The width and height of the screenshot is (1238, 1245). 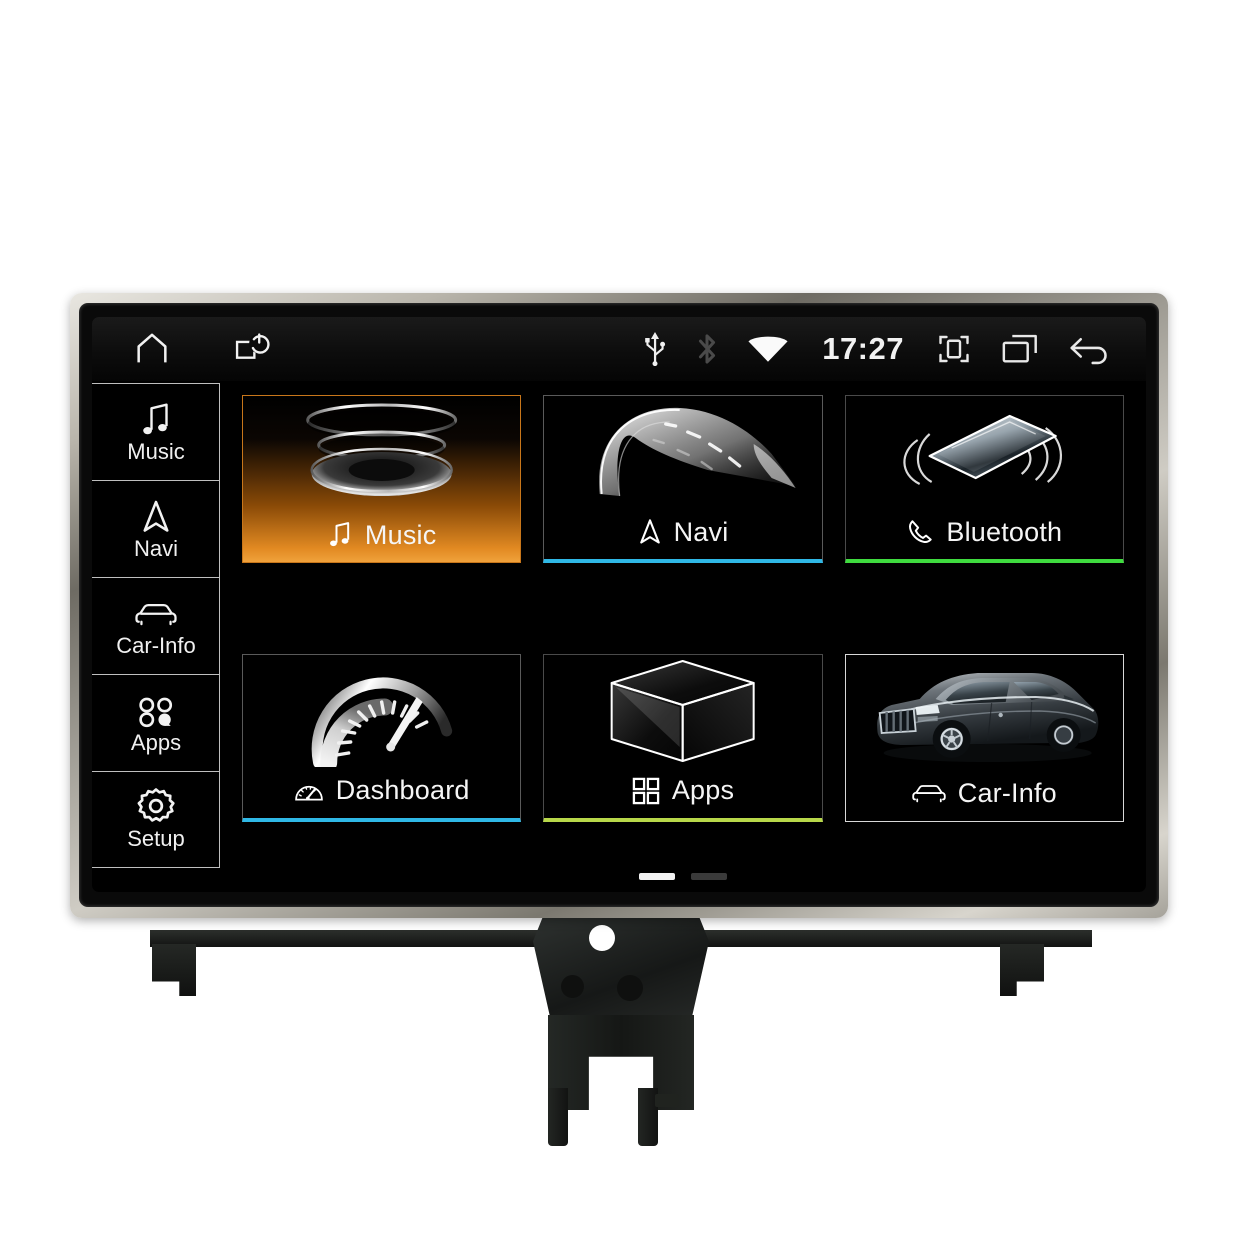 I want to click on sidebar-item-car-info: Car-Info, so click(x=156, y=625).